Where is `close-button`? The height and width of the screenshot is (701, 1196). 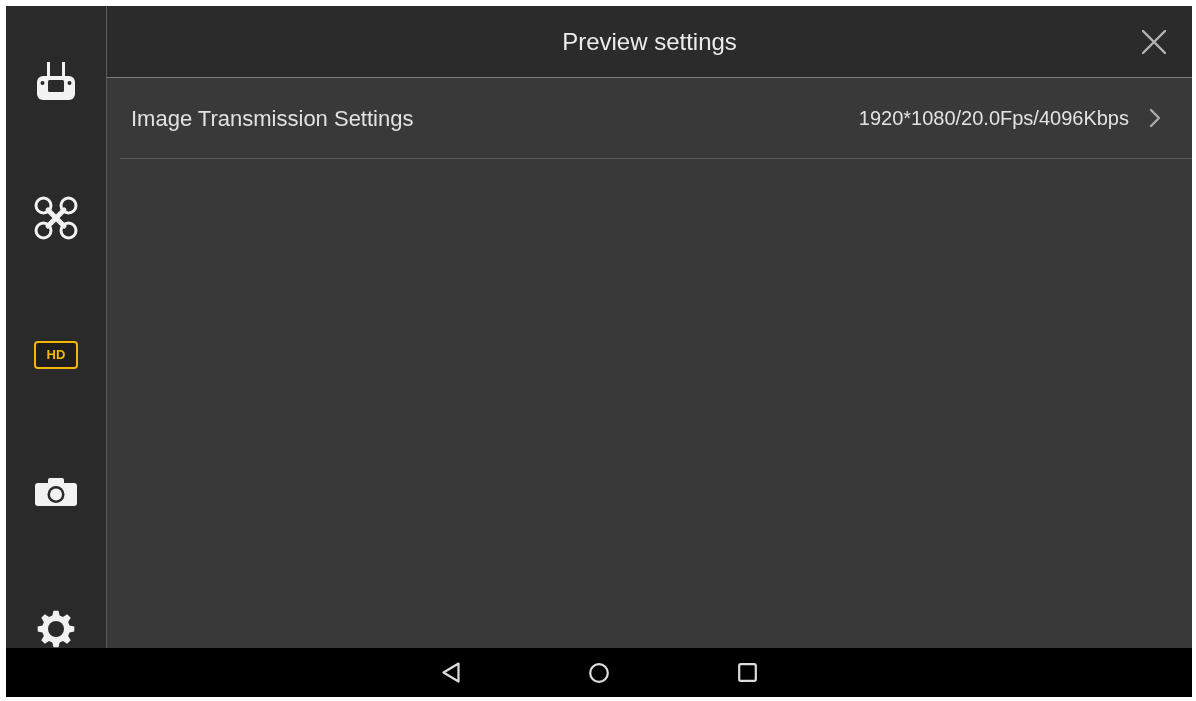
close-button is located at coordinates (1154, 41).